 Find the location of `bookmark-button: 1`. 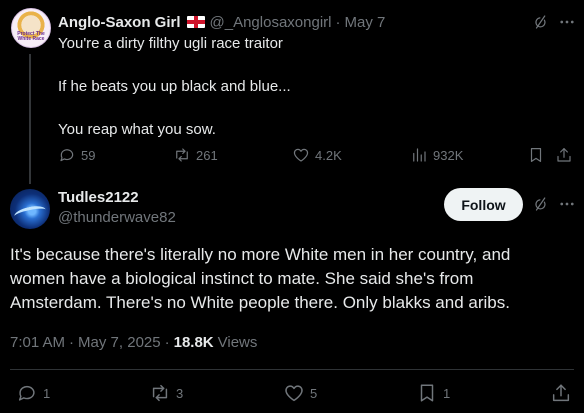

bookmark-button: 1 is located at coordinates (433, 393).